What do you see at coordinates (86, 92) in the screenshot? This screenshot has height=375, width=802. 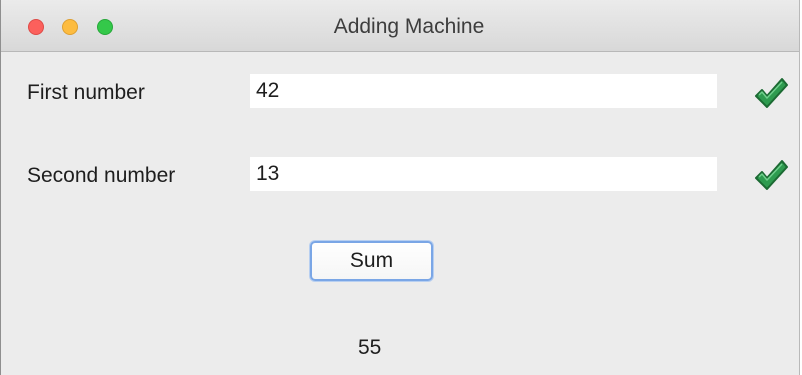 I see `first-number-label: First number` at bounding box center [86, 92].